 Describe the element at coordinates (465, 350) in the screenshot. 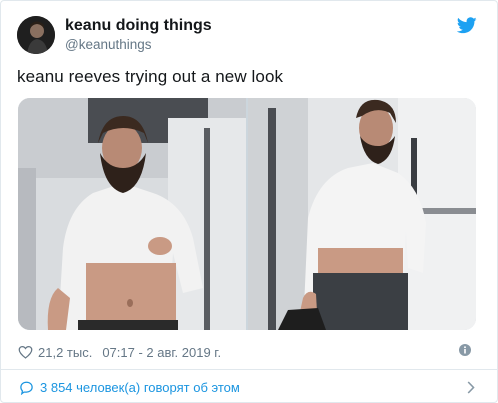

I see `info-icon` at that location.